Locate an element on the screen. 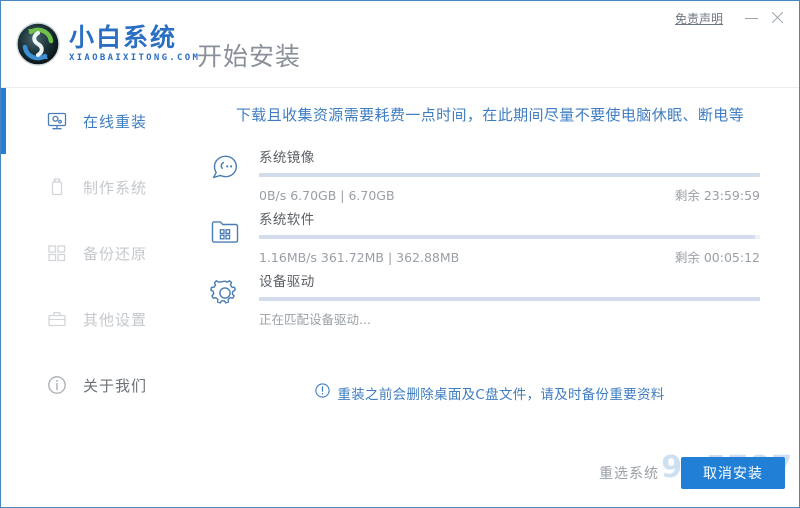 The height and width of the screenshot is (508, 800). sidebar-item-about-us: 关于我们 is located at coordinates (91, 385).